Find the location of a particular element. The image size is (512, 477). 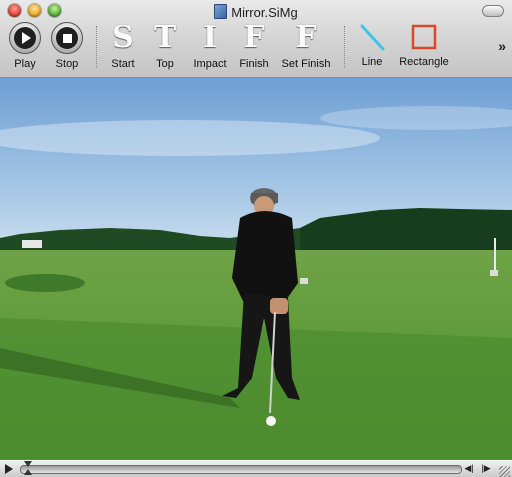

start-label: Start is located at coordinates (123, 64).